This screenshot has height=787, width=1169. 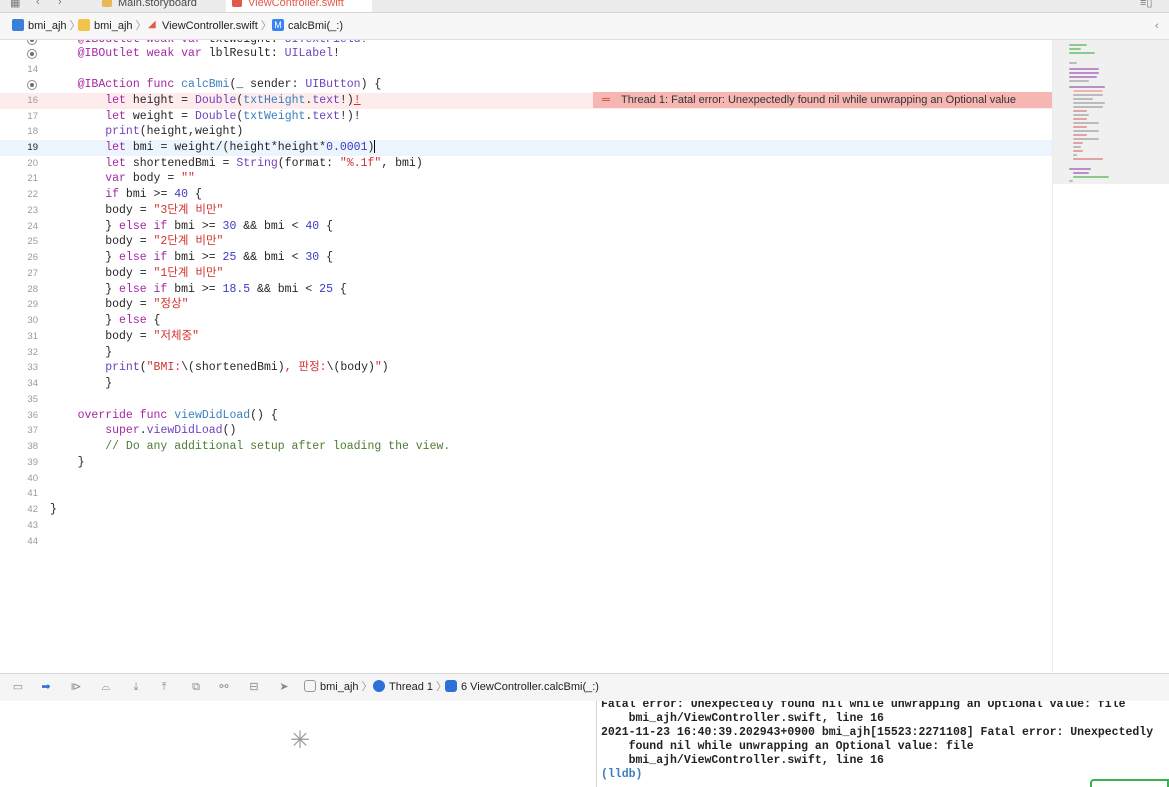 I want to click on text-caret, so click(x=375, y=147).